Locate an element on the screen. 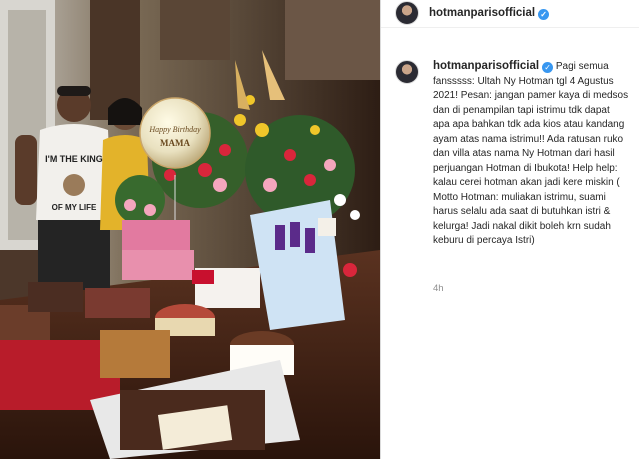 Image resolution: width=639 pixels, height=459 pixels. svg-text: Happy Birthday is located at coordinates (174, 129).